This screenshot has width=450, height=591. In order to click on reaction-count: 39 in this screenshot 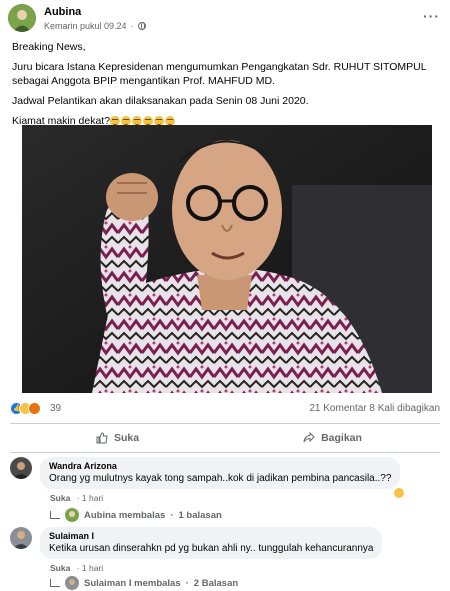, I will do `click(55, 408)`.